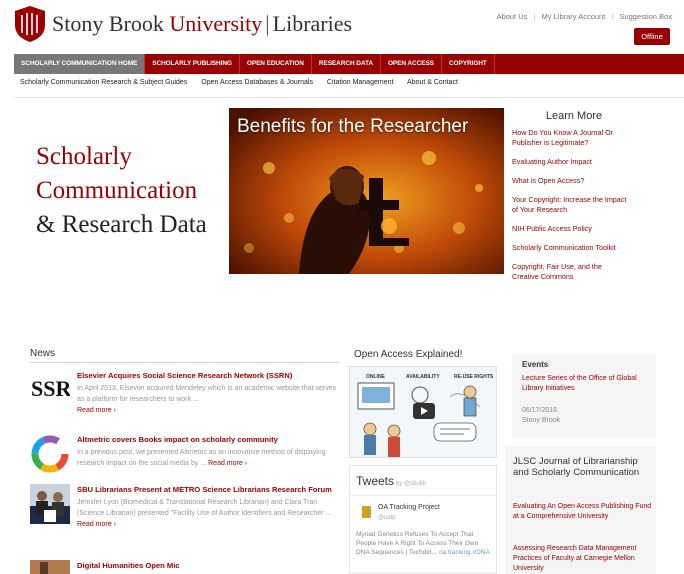 This screenshot has height=574, width=684. Describe the element at coordinates (216, 23) in the screenshot. I see `brand-university: University` at that location.